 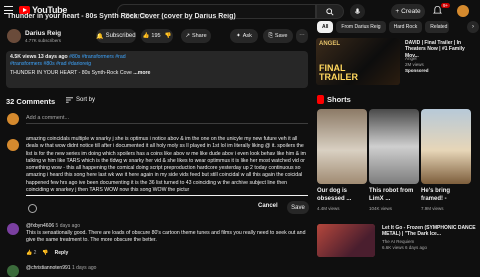 I want to click on save-label: Save, so click(x=281, y=36).